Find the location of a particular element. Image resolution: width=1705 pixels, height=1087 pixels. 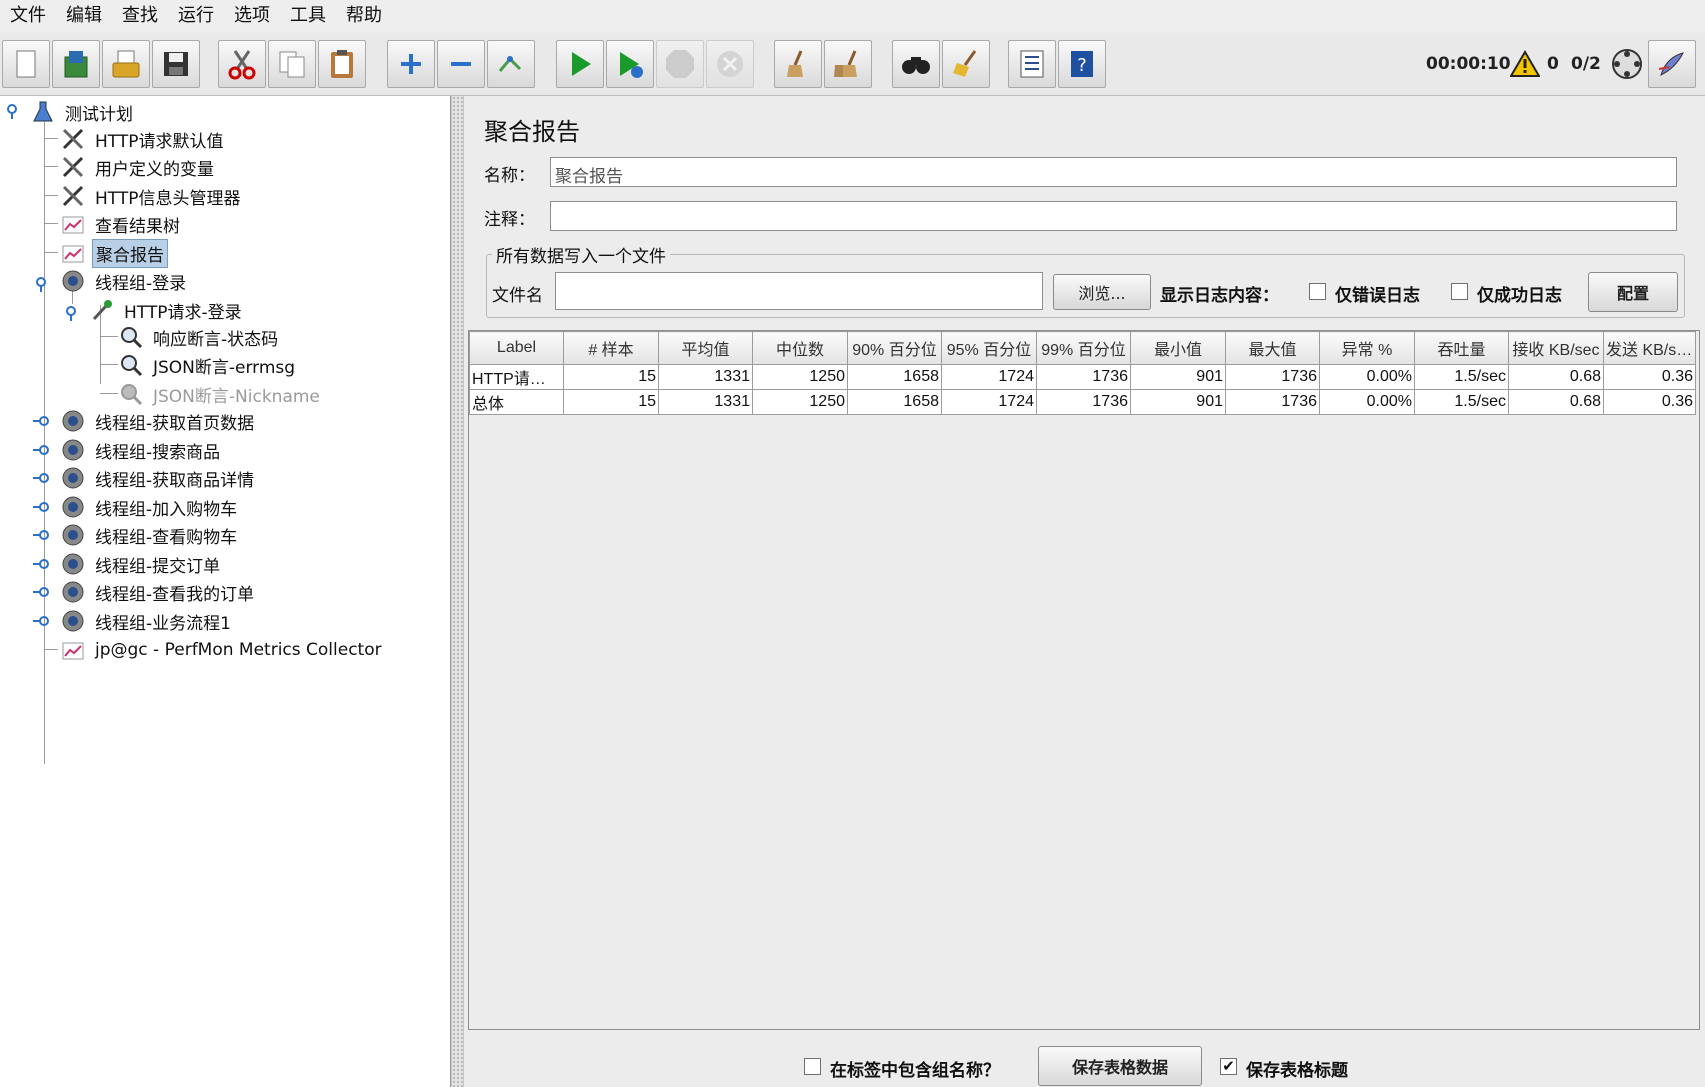

start-button is located at coordinates (580, 64).